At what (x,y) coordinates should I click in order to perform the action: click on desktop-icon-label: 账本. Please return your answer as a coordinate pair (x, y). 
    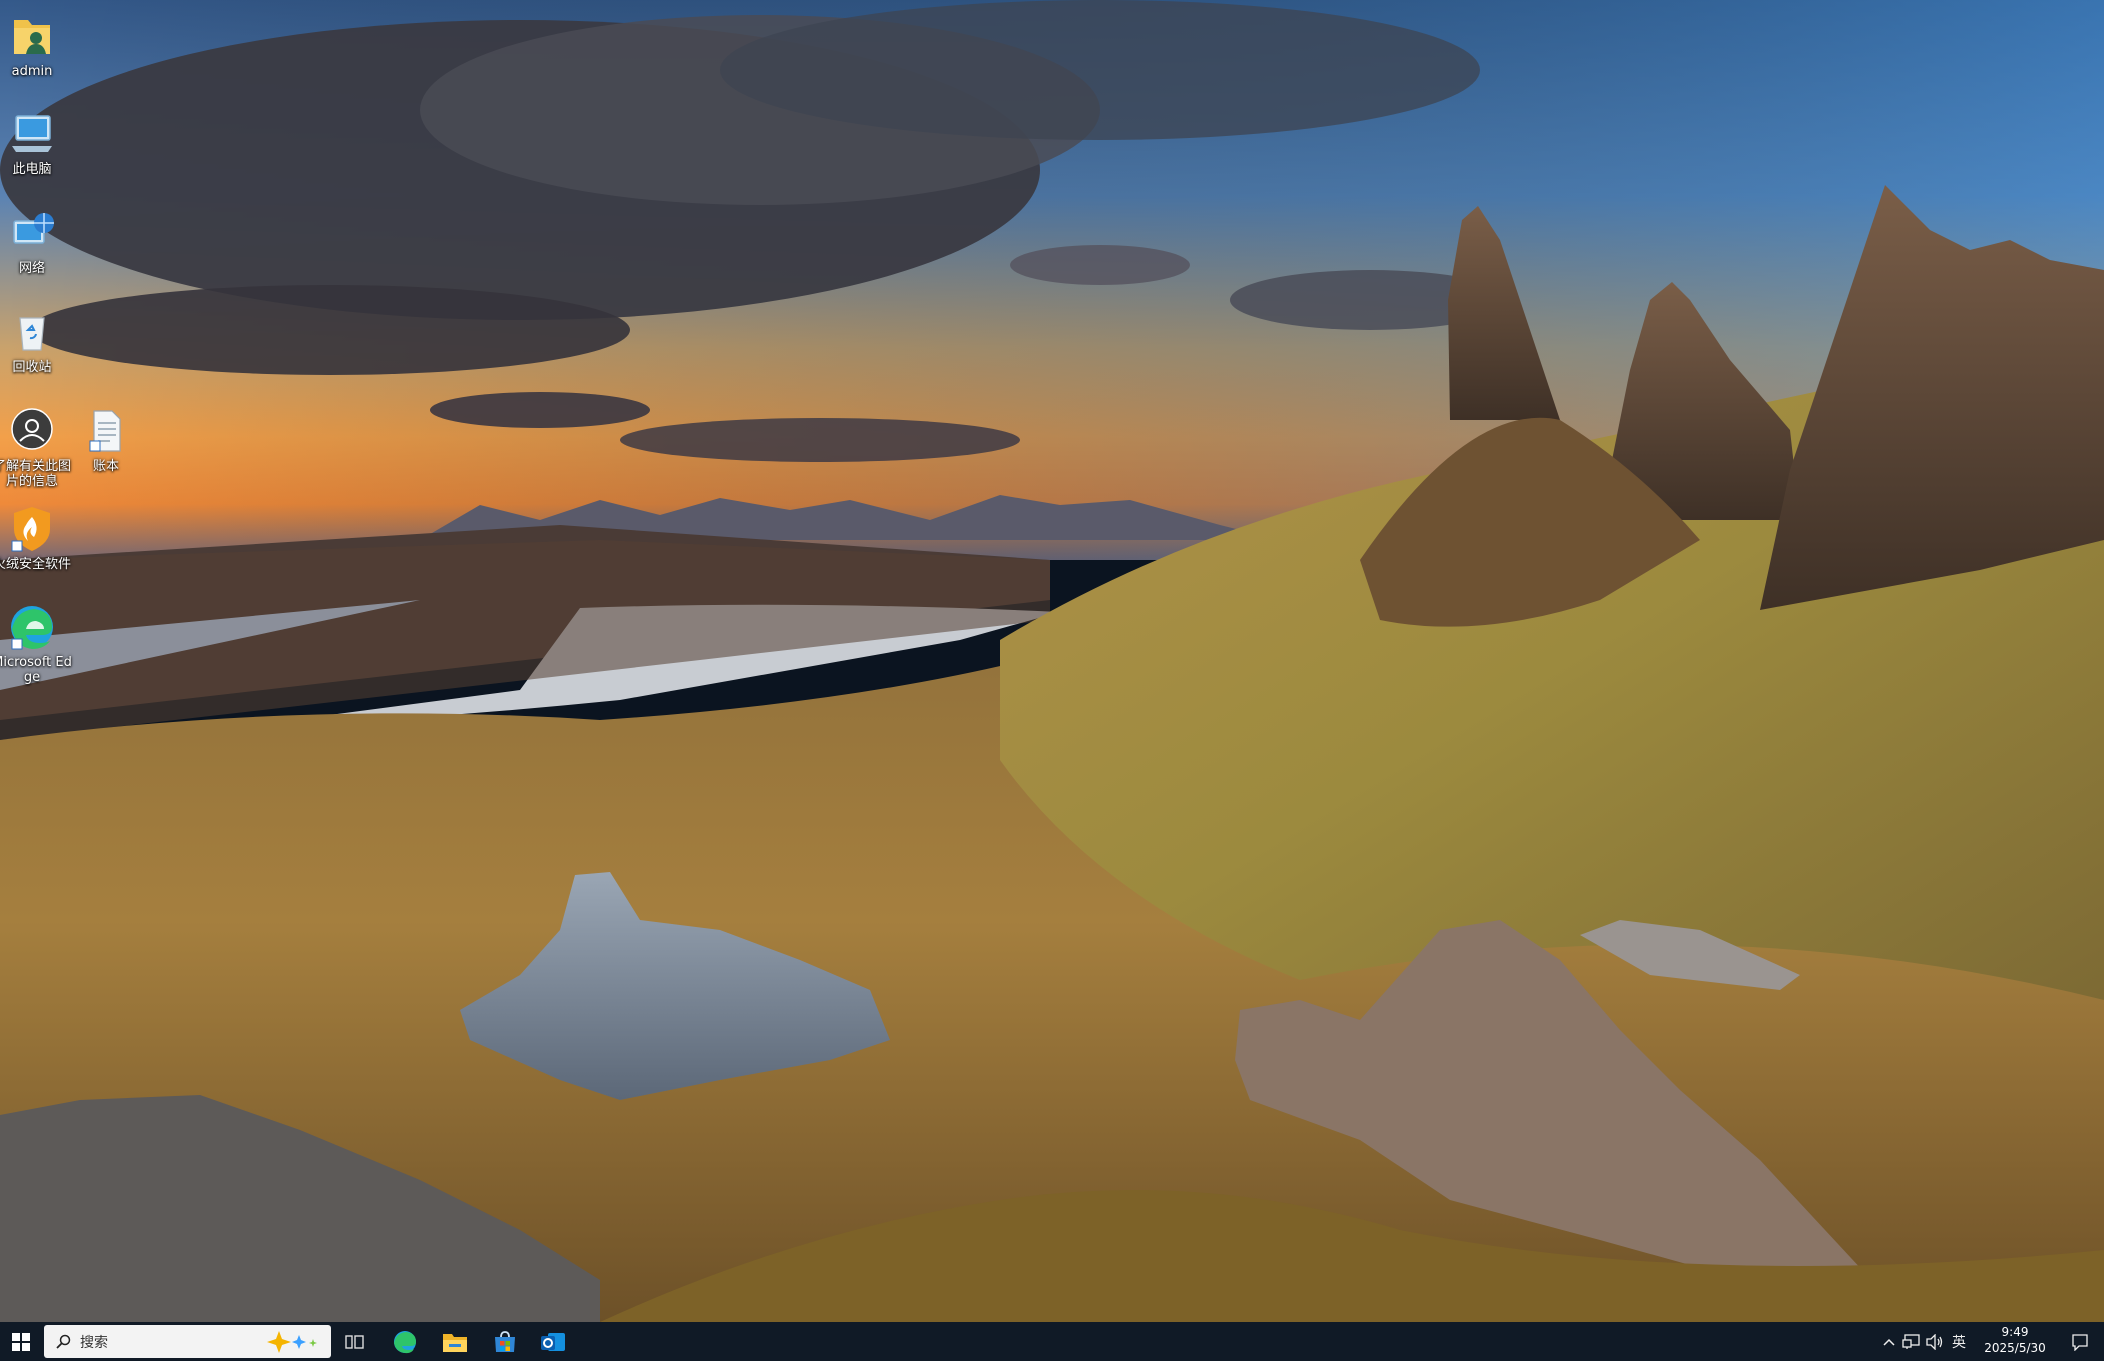
    Looking at the image, I should click on (105, 466).